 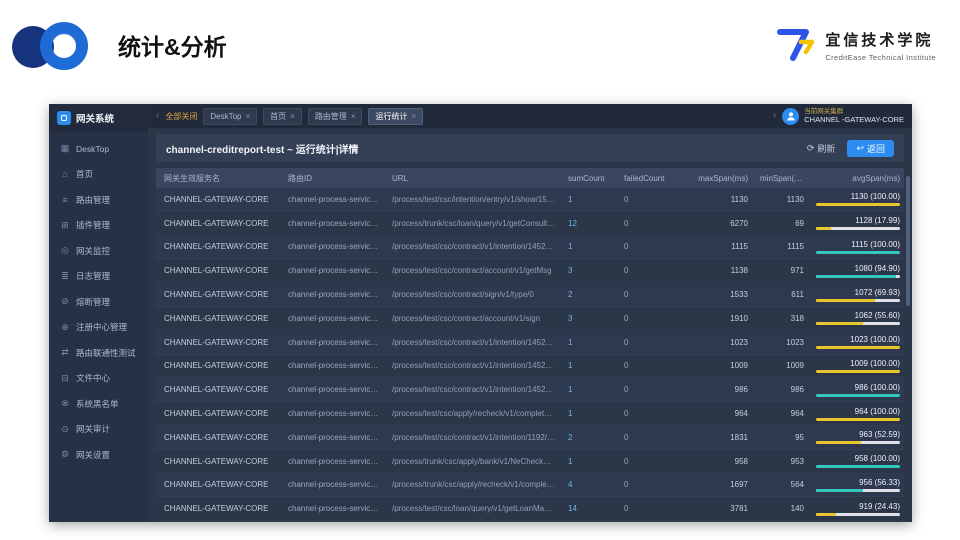 I want to click on cell-min-span: 318, so click(x=797, y=318).